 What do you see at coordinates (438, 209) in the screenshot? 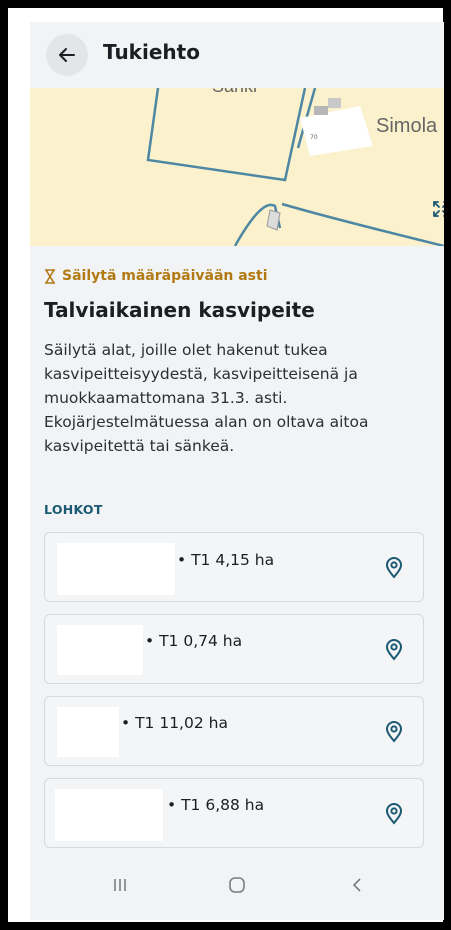
I see `expand-icon` at bounding box center [438, 209].